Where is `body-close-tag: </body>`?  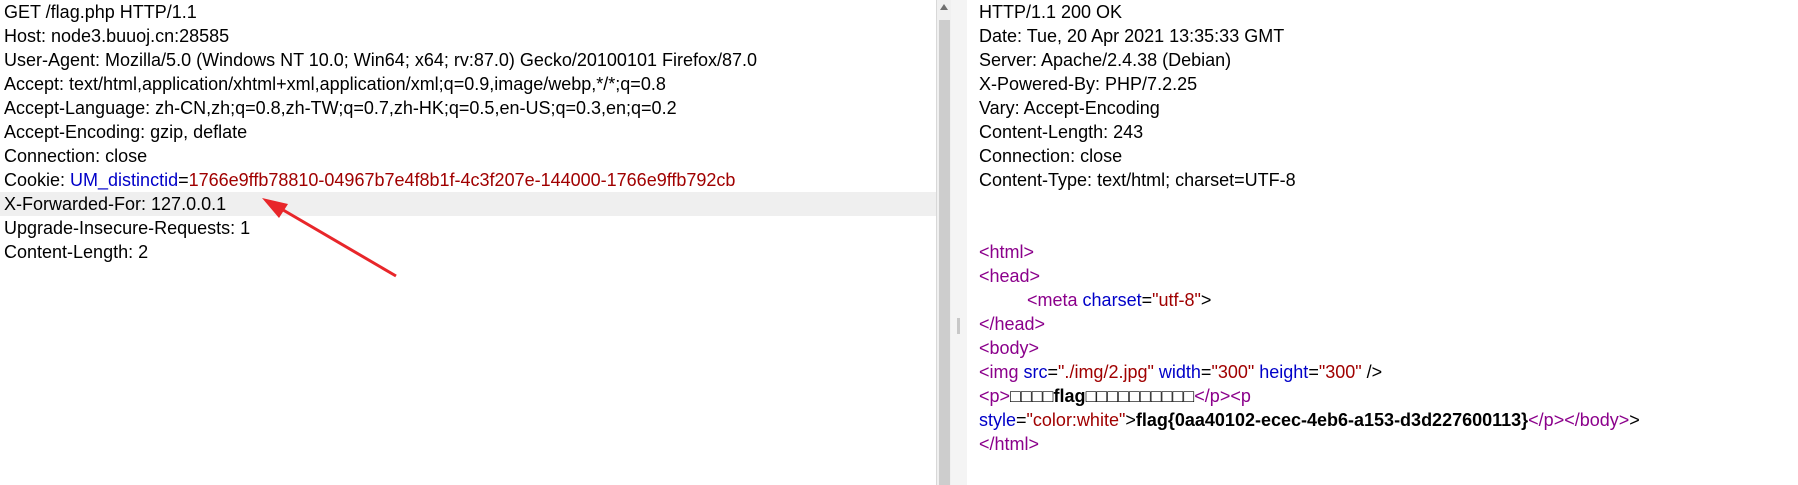
body-close-tag: </body> is located at coordinates (1597, 420).